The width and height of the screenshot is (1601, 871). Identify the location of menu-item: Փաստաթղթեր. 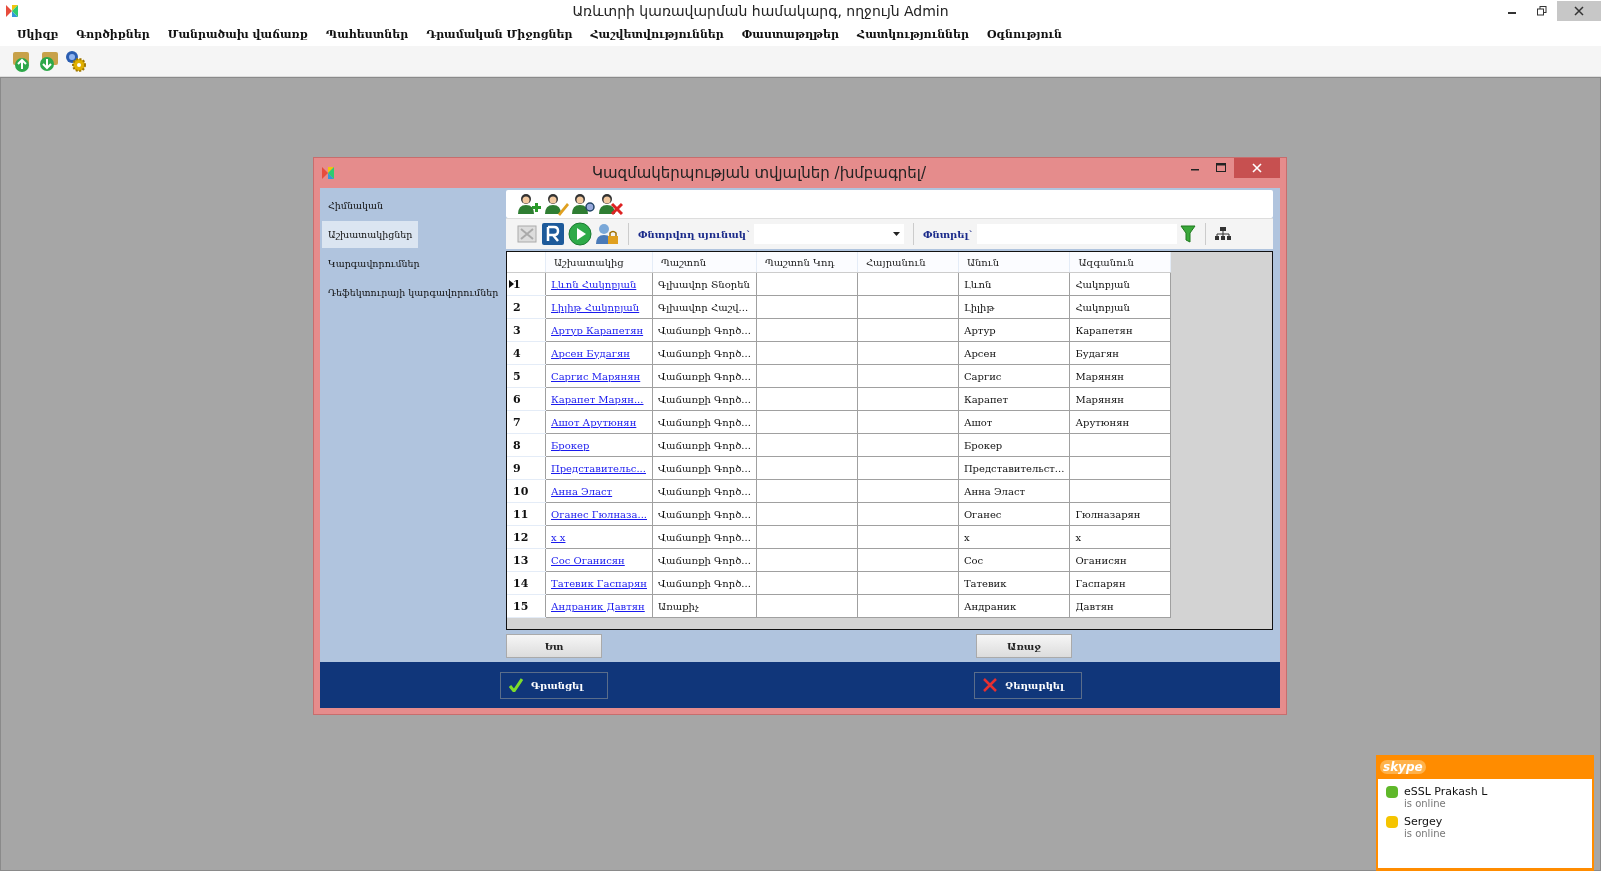
(790, 34).